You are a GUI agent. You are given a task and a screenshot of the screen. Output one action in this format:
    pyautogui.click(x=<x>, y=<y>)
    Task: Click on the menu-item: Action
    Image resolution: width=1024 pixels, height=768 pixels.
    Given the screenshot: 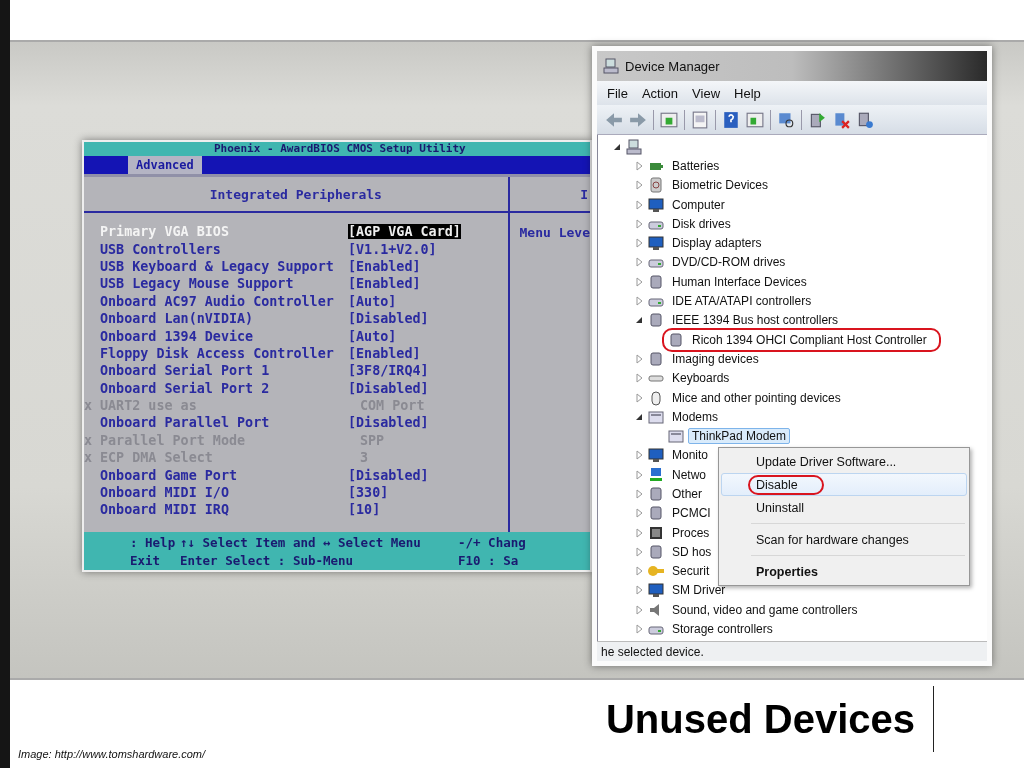 What is the action you would take?
    pyautogui.click(x=660, y=93)
    